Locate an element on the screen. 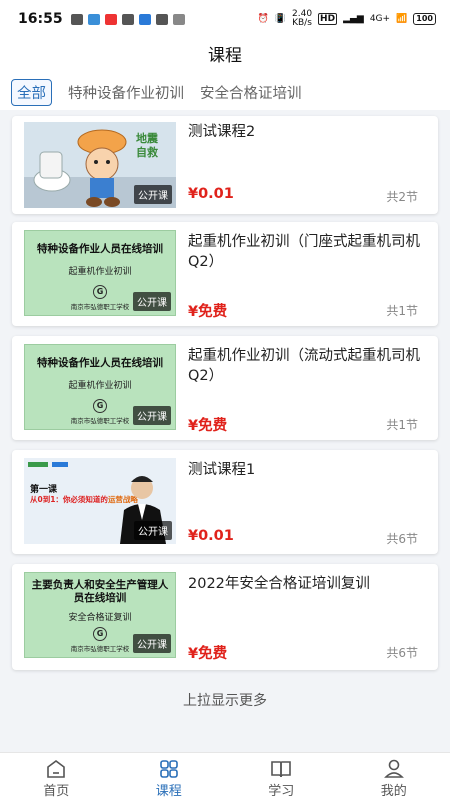 This screenshot has height=800, width=450. wifi-icon: 📶 is located at coordinates (402, 19).